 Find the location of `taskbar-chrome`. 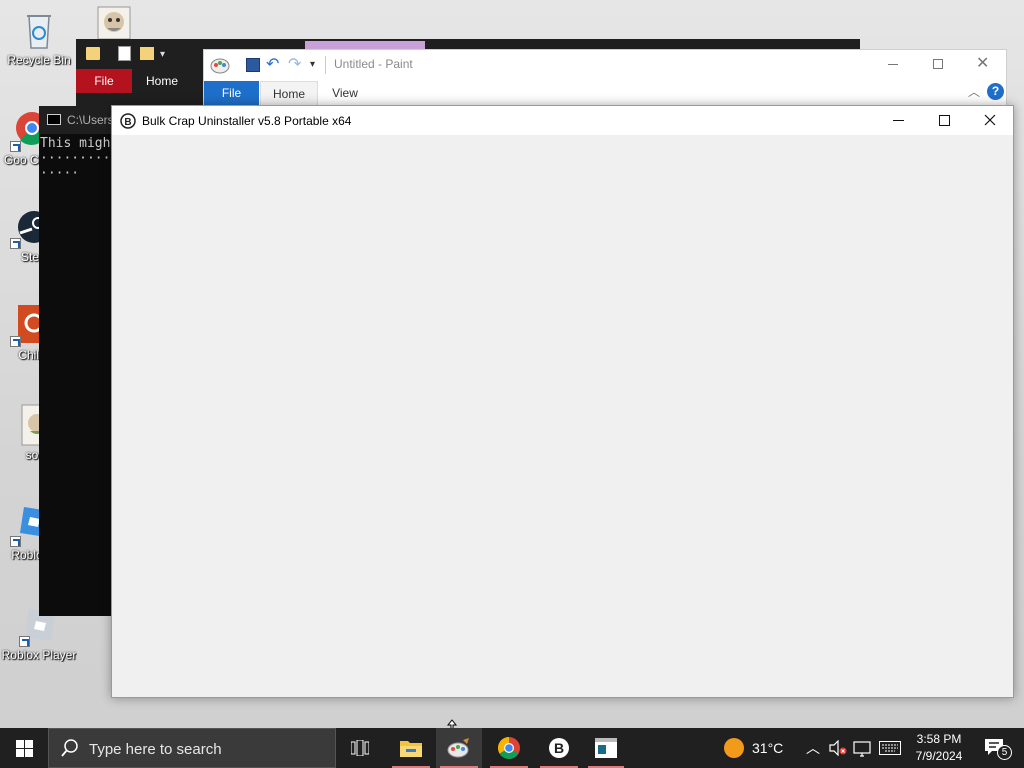

taskbar-chrome is located at coordinates (509, 748).